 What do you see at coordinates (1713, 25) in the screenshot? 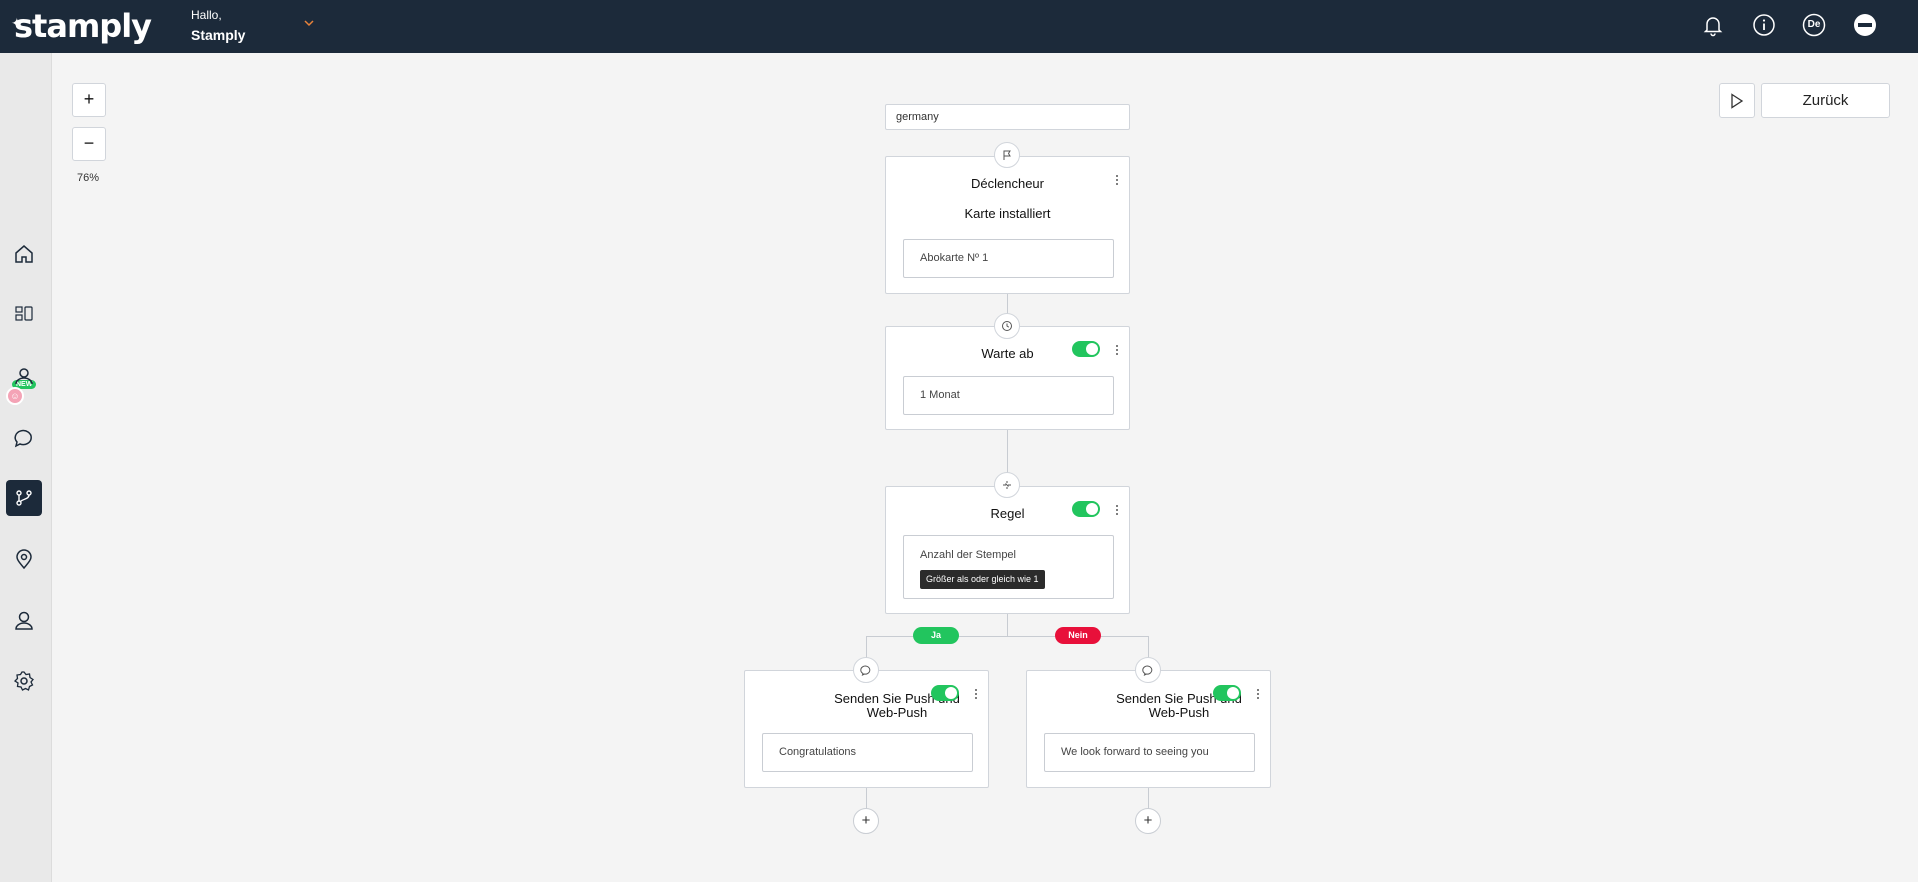
I see `bell-icon` at bounding box center [1713, 25].